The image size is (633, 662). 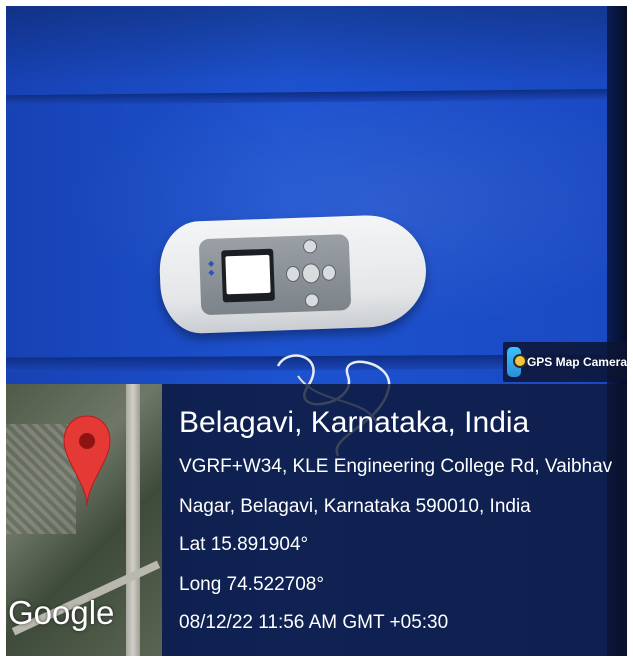 What do you see at coordinates (244, 544) in the screenshot?
I see `latitude-text: Lat 15.891904°` at bounding box center [244, 544].